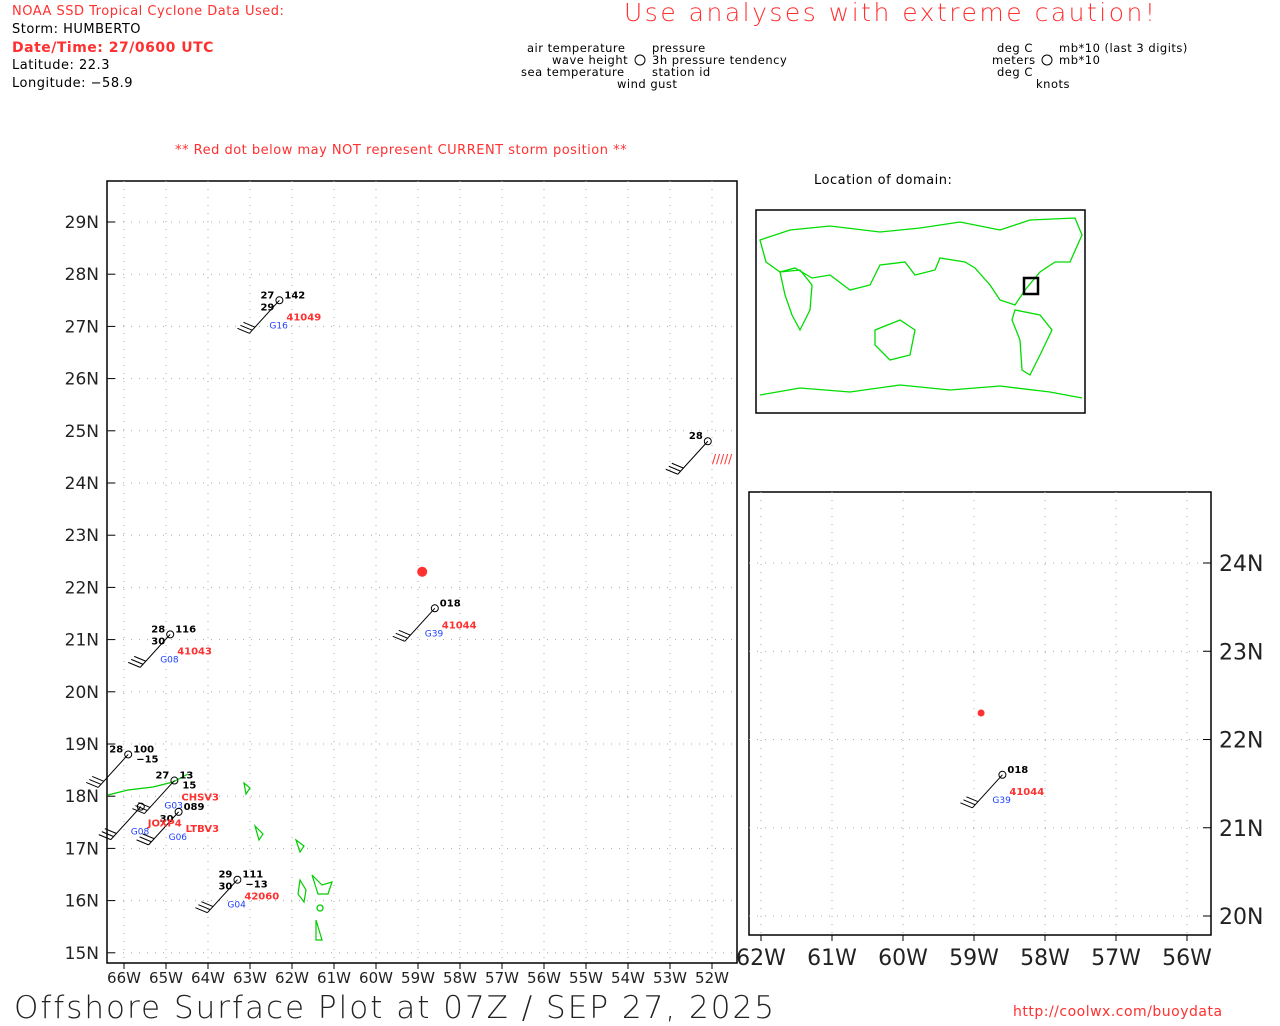  I want to click on units-station-circle-icon, so click(1047, 60).